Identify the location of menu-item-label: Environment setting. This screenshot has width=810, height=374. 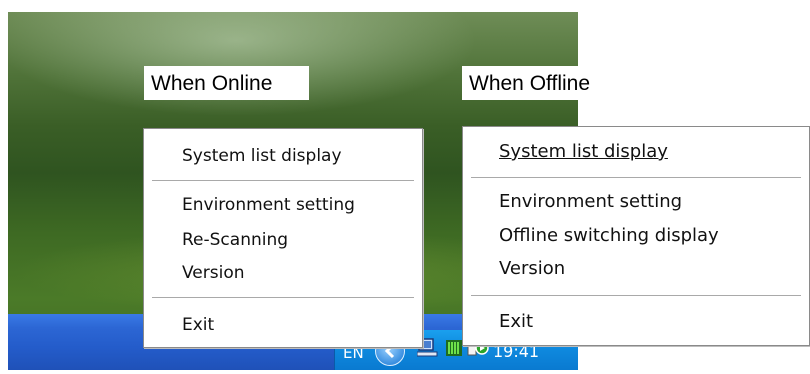
(591, 201).